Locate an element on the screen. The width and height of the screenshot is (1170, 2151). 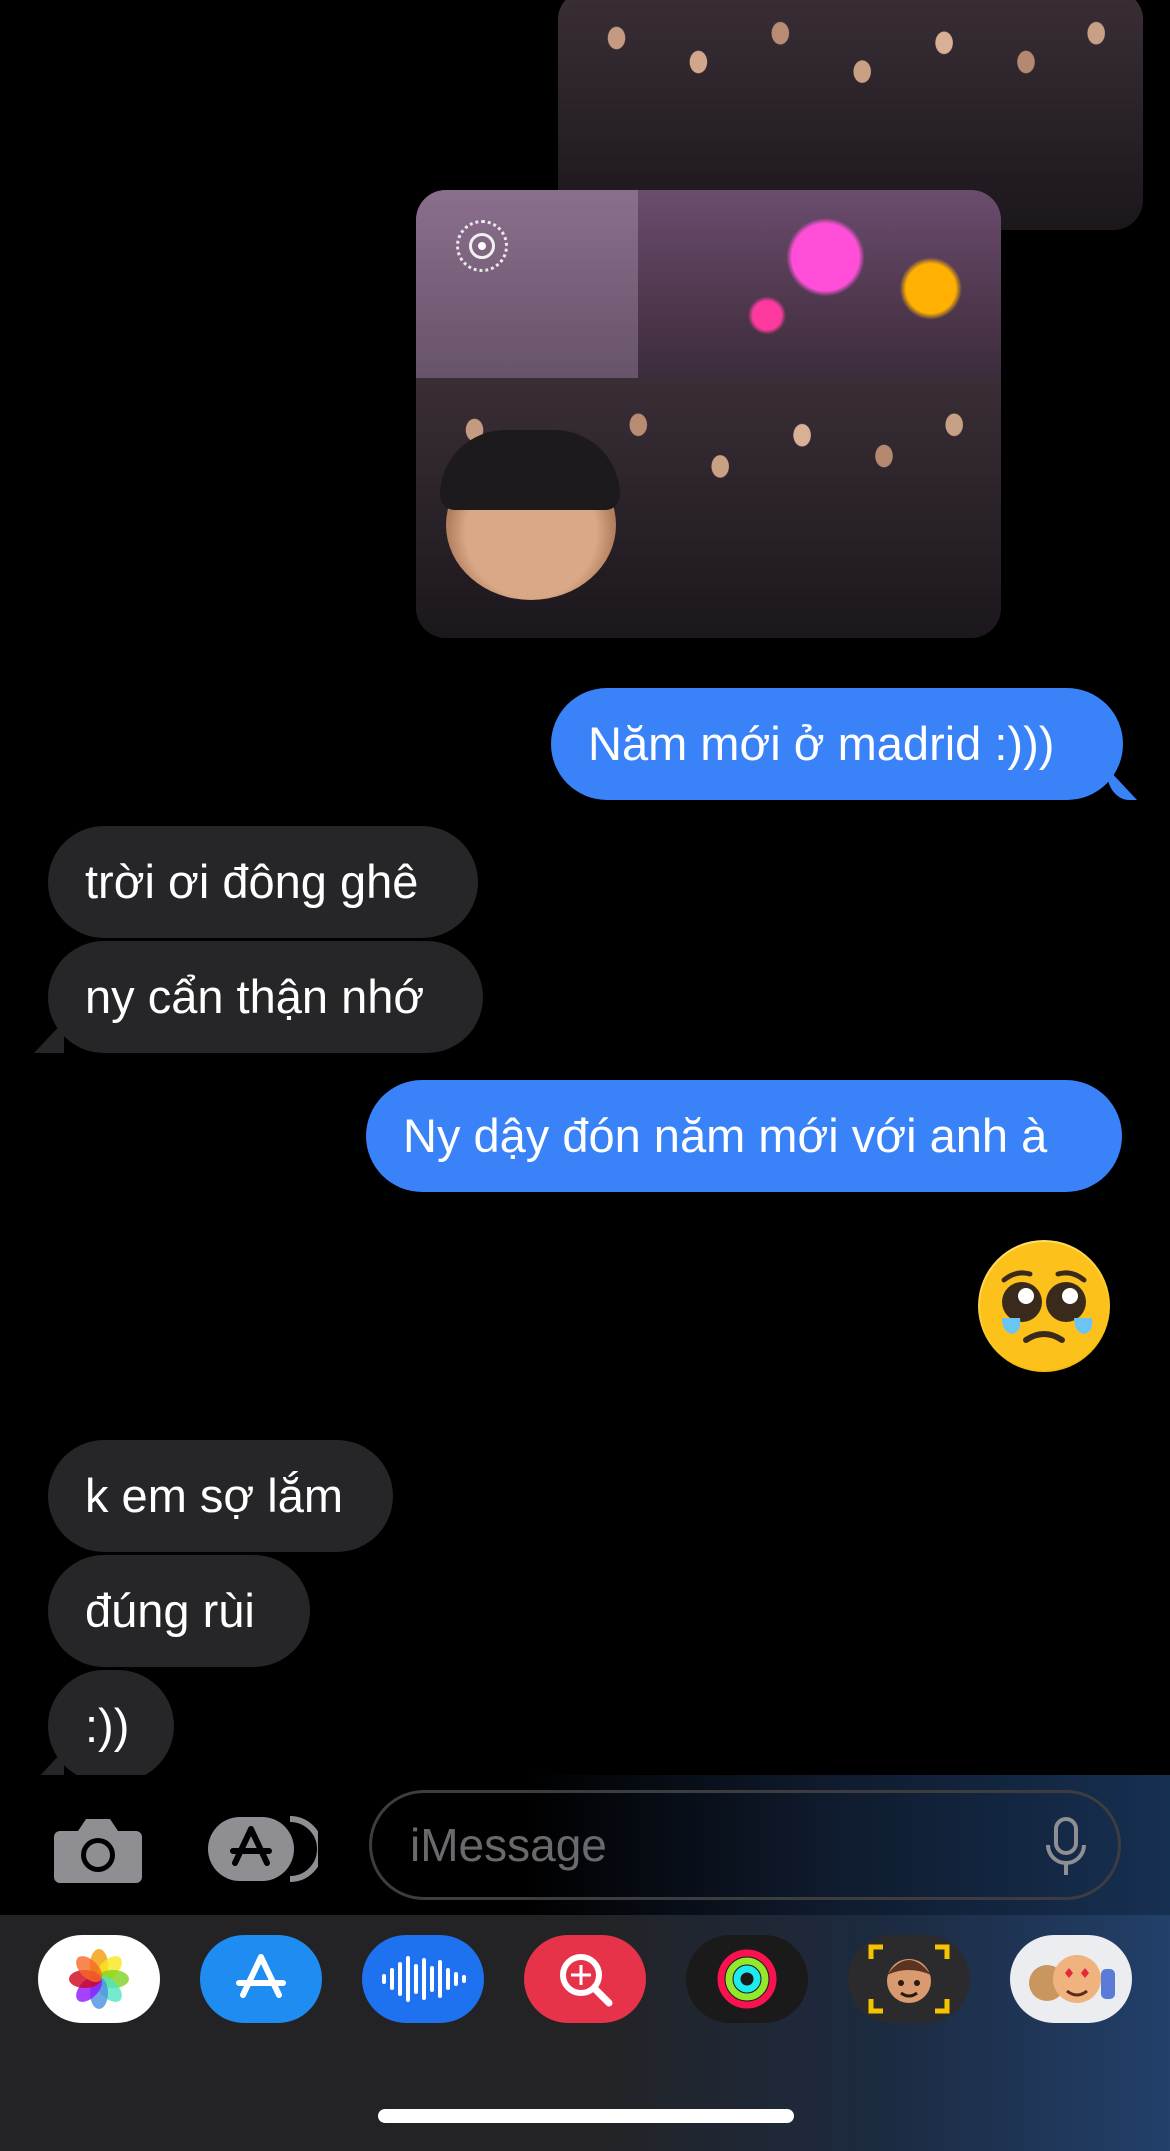
audio-message-button is located at coordinates (423, 1979).